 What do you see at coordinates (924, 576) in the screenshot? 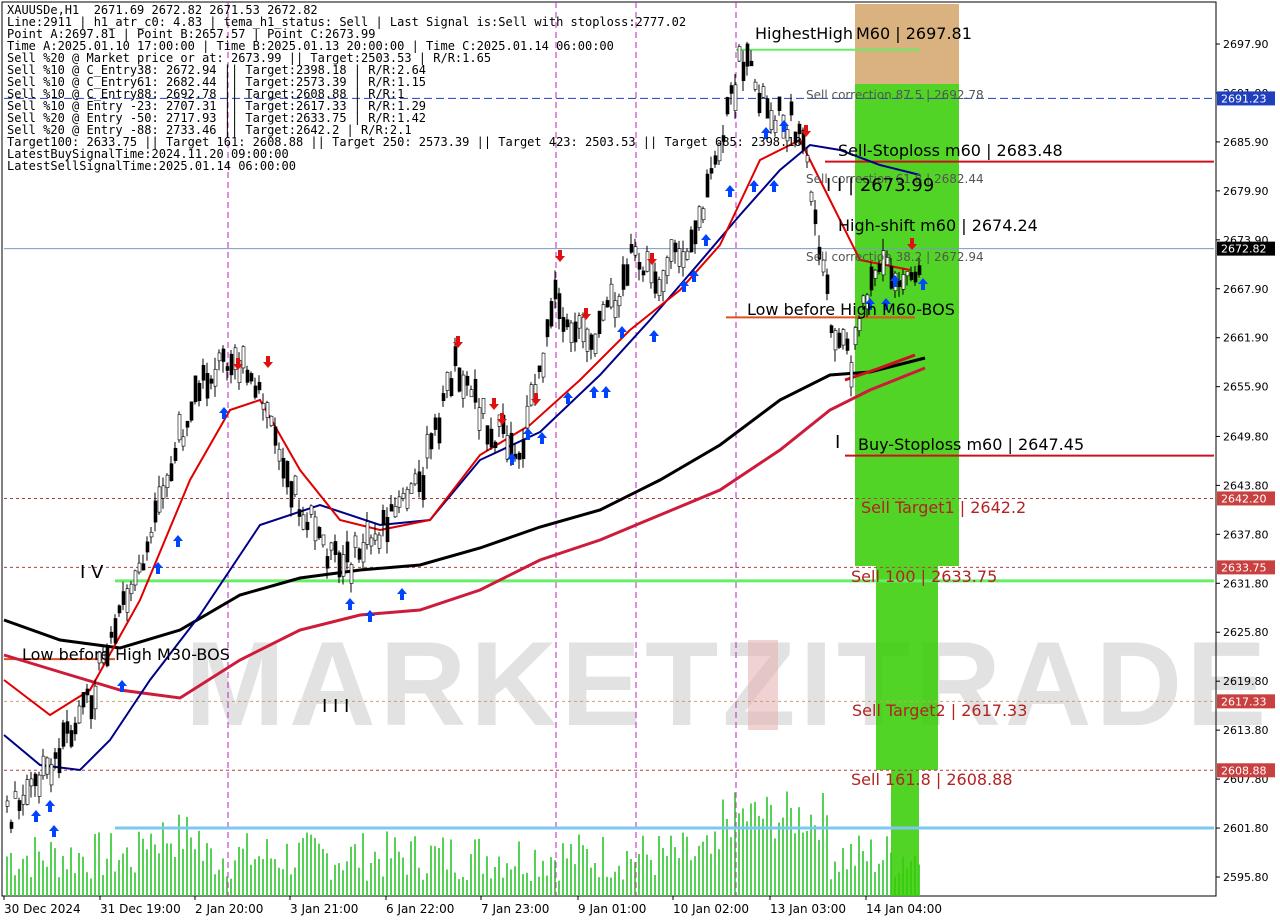
I see `level-label: Sell 100 | 2633.75` at bounding box center [924, 576].